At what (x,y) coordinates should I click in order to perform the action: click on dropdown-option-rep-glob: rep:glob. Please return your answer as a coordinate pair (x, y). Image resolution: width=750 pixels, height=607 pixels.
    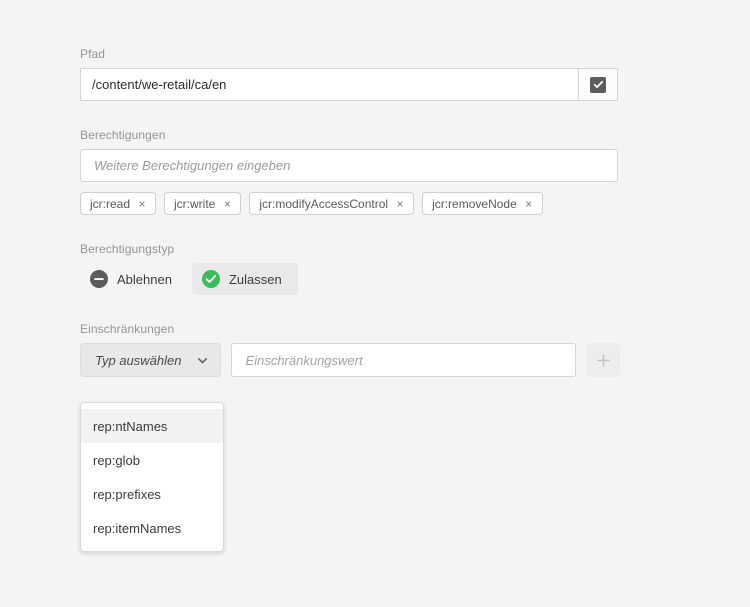
    Looking at the image, I should click on (152, 460).